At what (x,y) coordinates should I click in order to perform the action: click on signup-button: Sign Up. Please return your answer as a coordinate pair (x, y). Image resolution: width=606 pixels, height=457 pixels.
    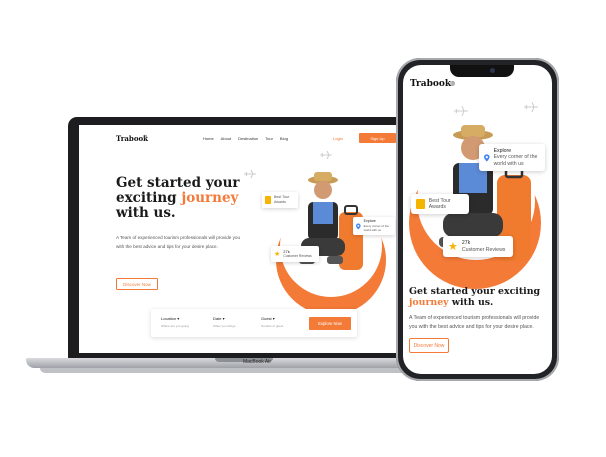
    Looking at the image, I should click on (377, 138).